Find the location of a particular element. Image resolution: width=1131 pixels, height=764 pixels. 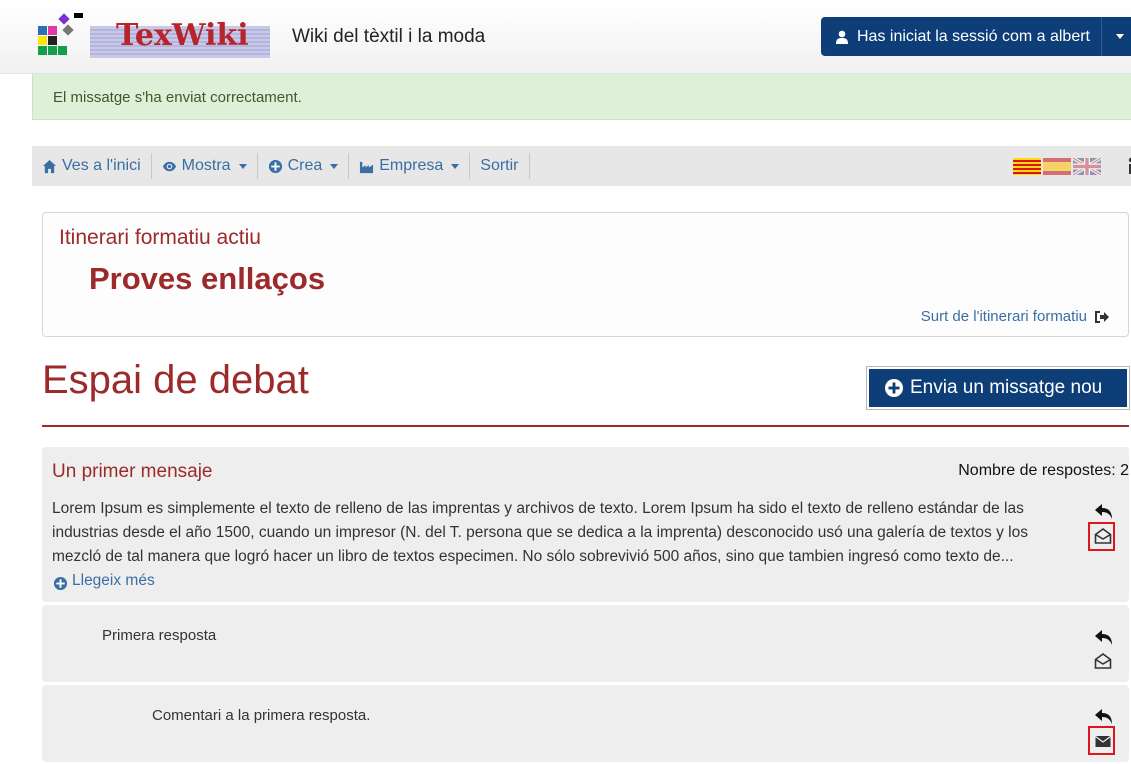

envelope-open-icon is located at coordinates (1103, 661).